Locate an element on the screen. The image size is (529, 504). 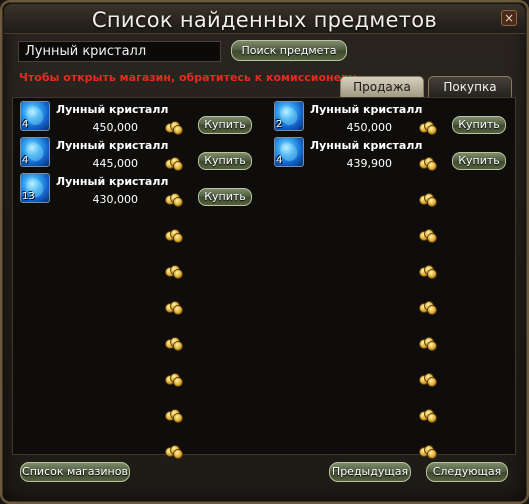
search-item-button: Поиск предмета is located at coordinates (289, 50).